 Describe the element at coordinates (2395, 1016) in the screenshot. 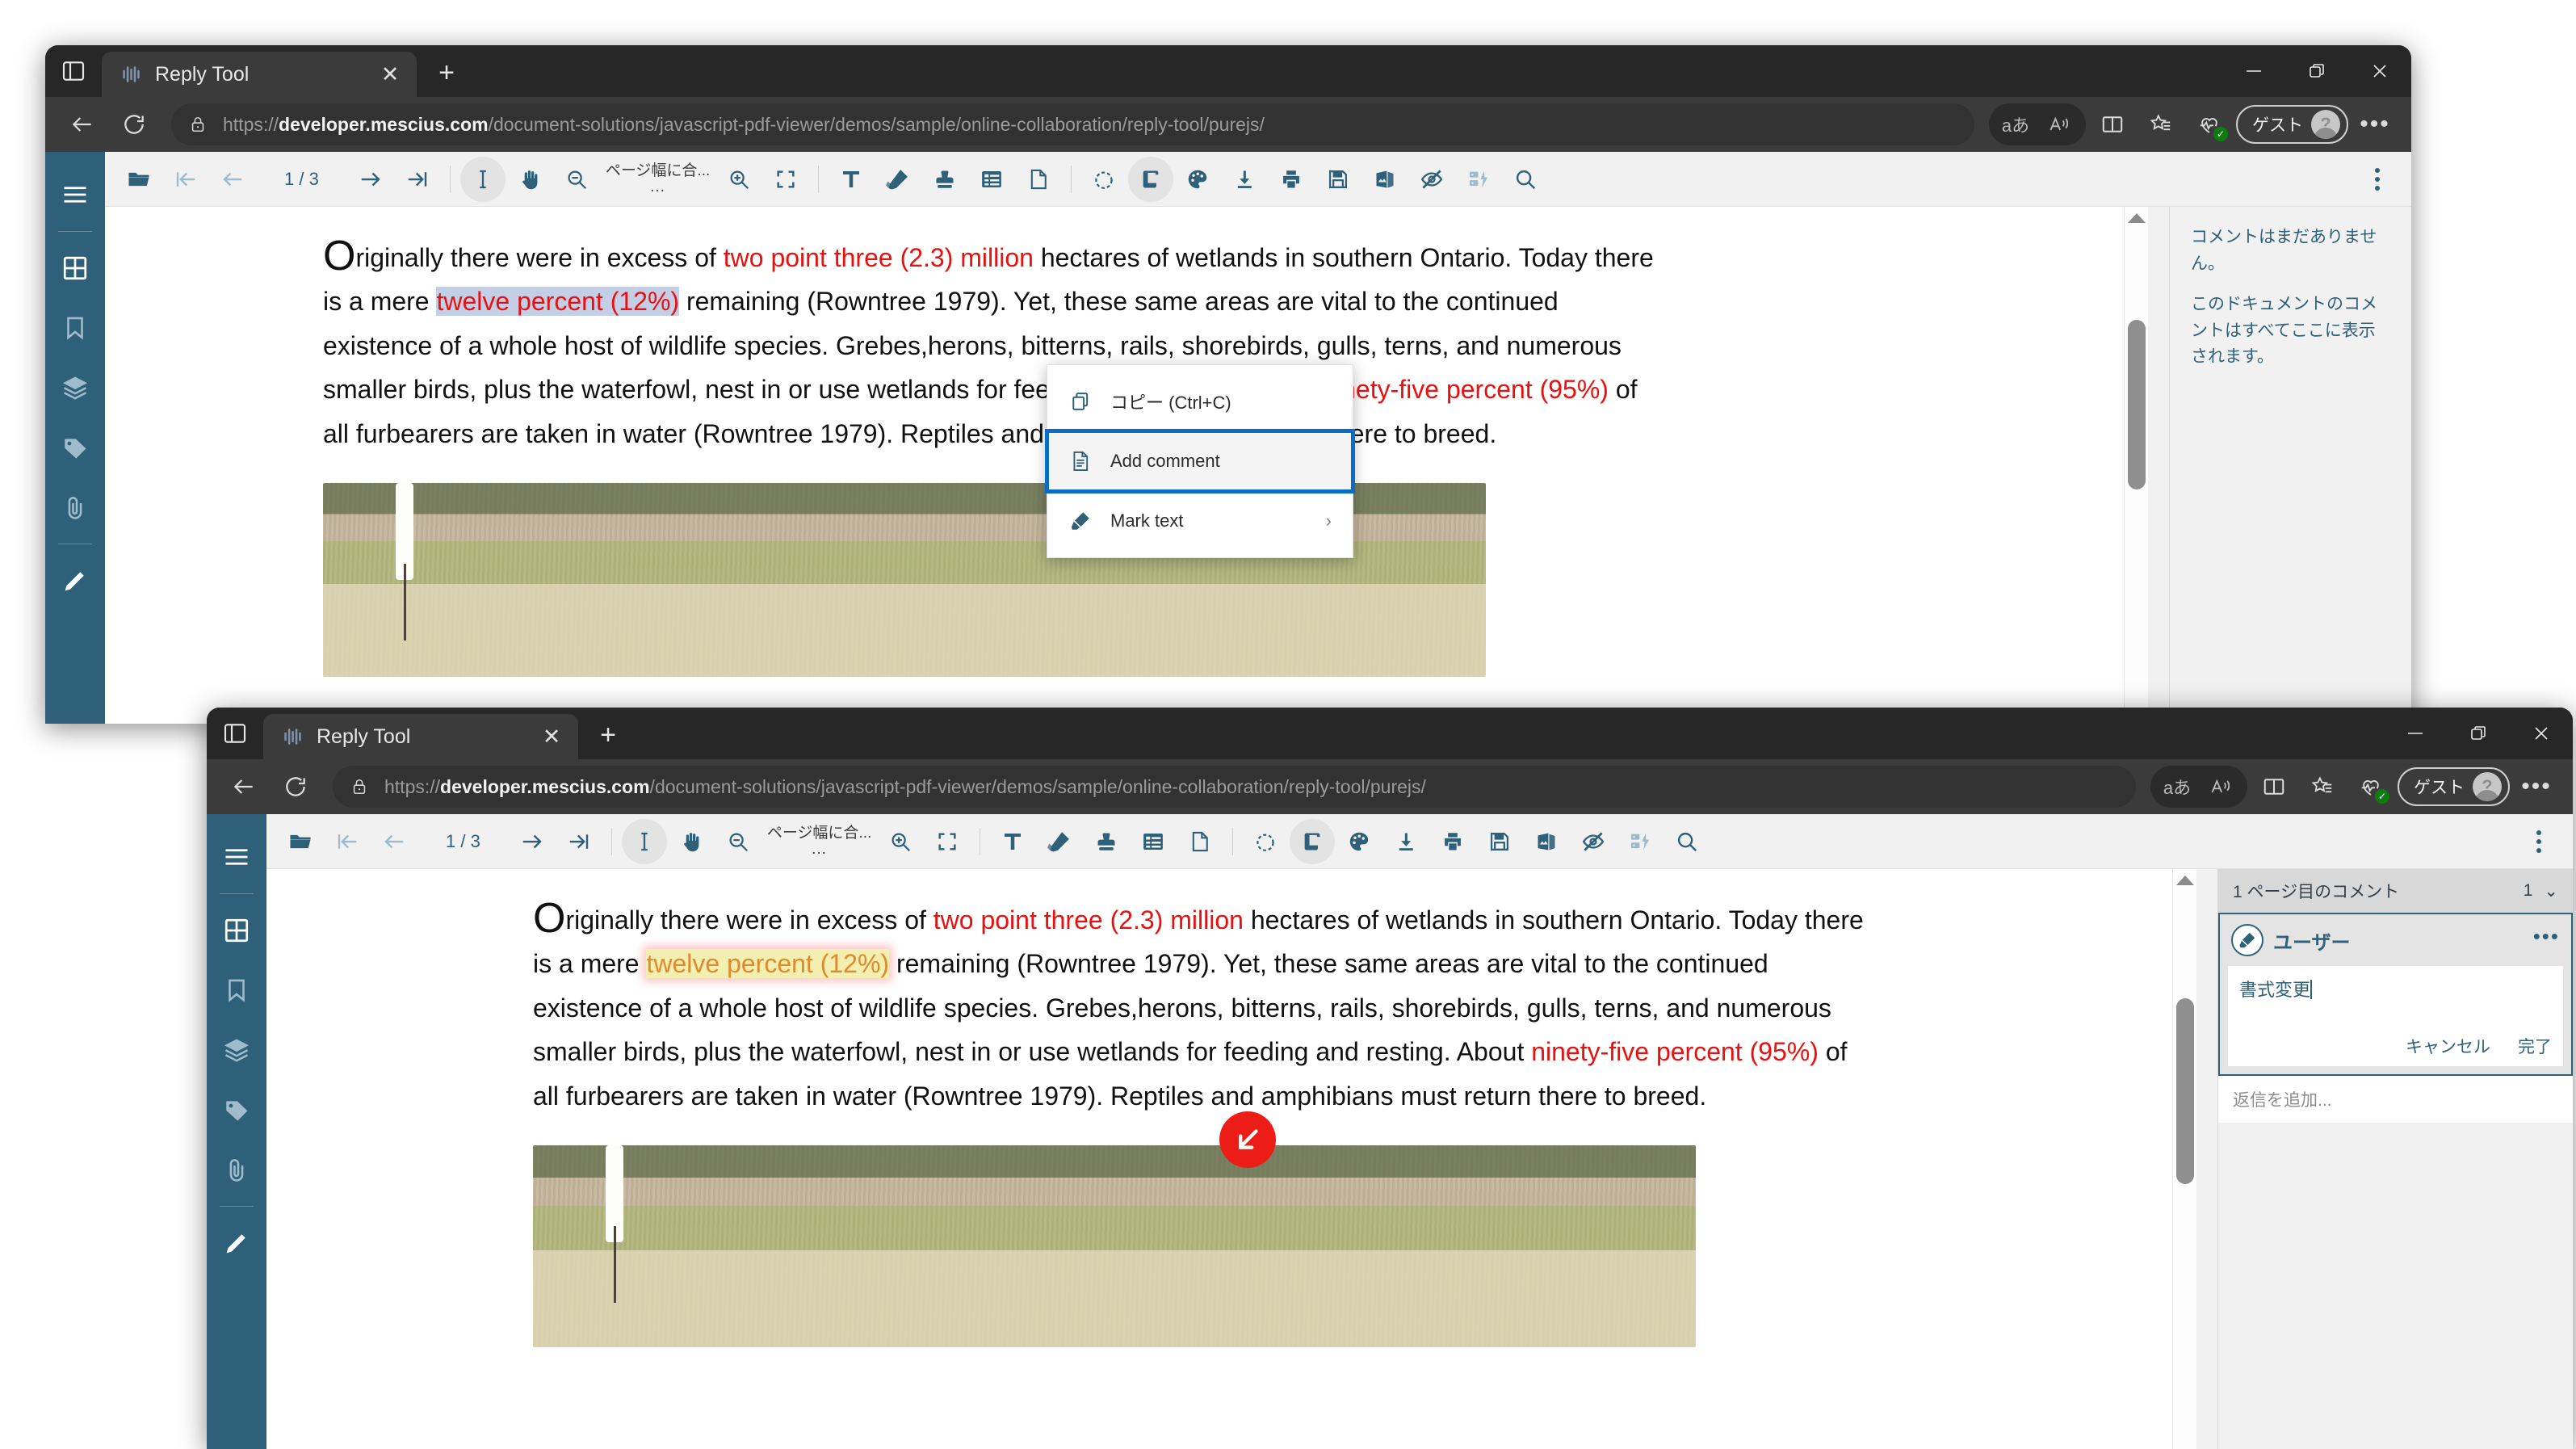

I see `comment-editor: 書式変更 キャンセル 完了` at that location.